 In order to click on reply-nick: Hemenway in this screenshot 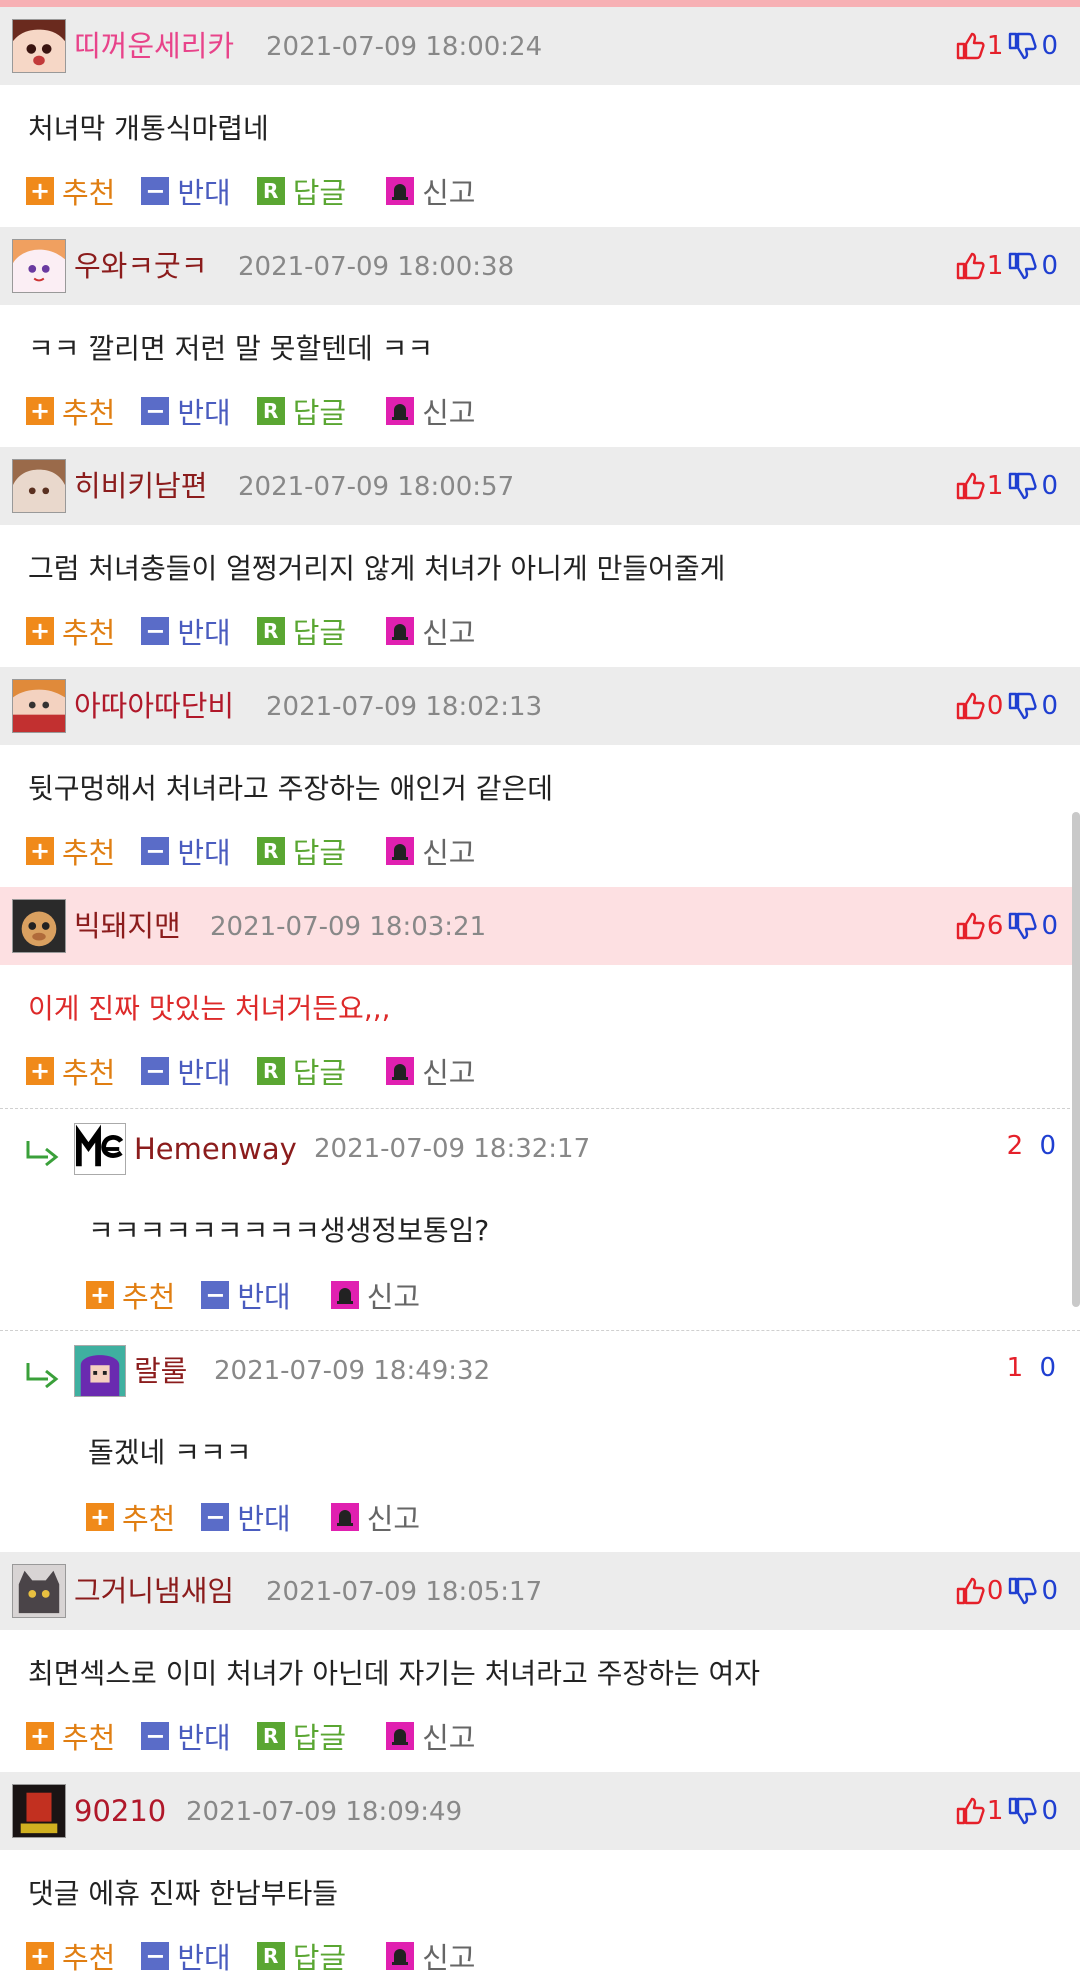, I will do `click(215, 1149)`.